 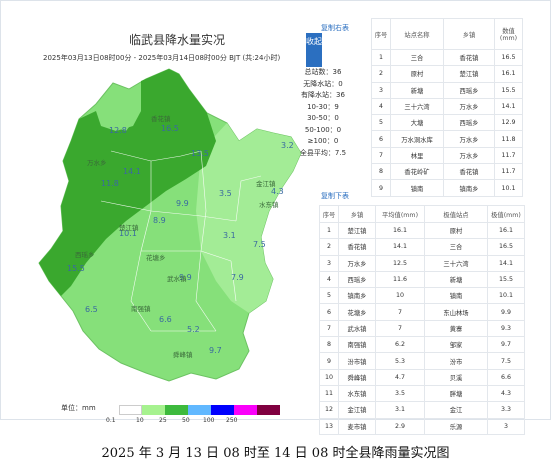 What do you see at coordinates (335, 28) in the screenshot?
I see `copy-right-table-link: 复制右表` at bounding box center [335, 28].